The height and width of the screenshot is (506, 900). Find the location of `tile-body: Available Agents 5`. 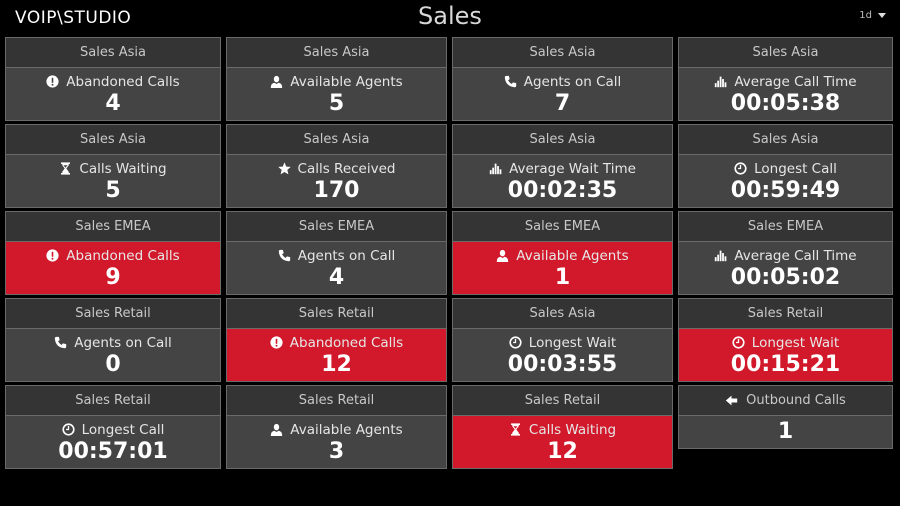

tile-body: Available Agents 5 is located at coordinates (336, 94).